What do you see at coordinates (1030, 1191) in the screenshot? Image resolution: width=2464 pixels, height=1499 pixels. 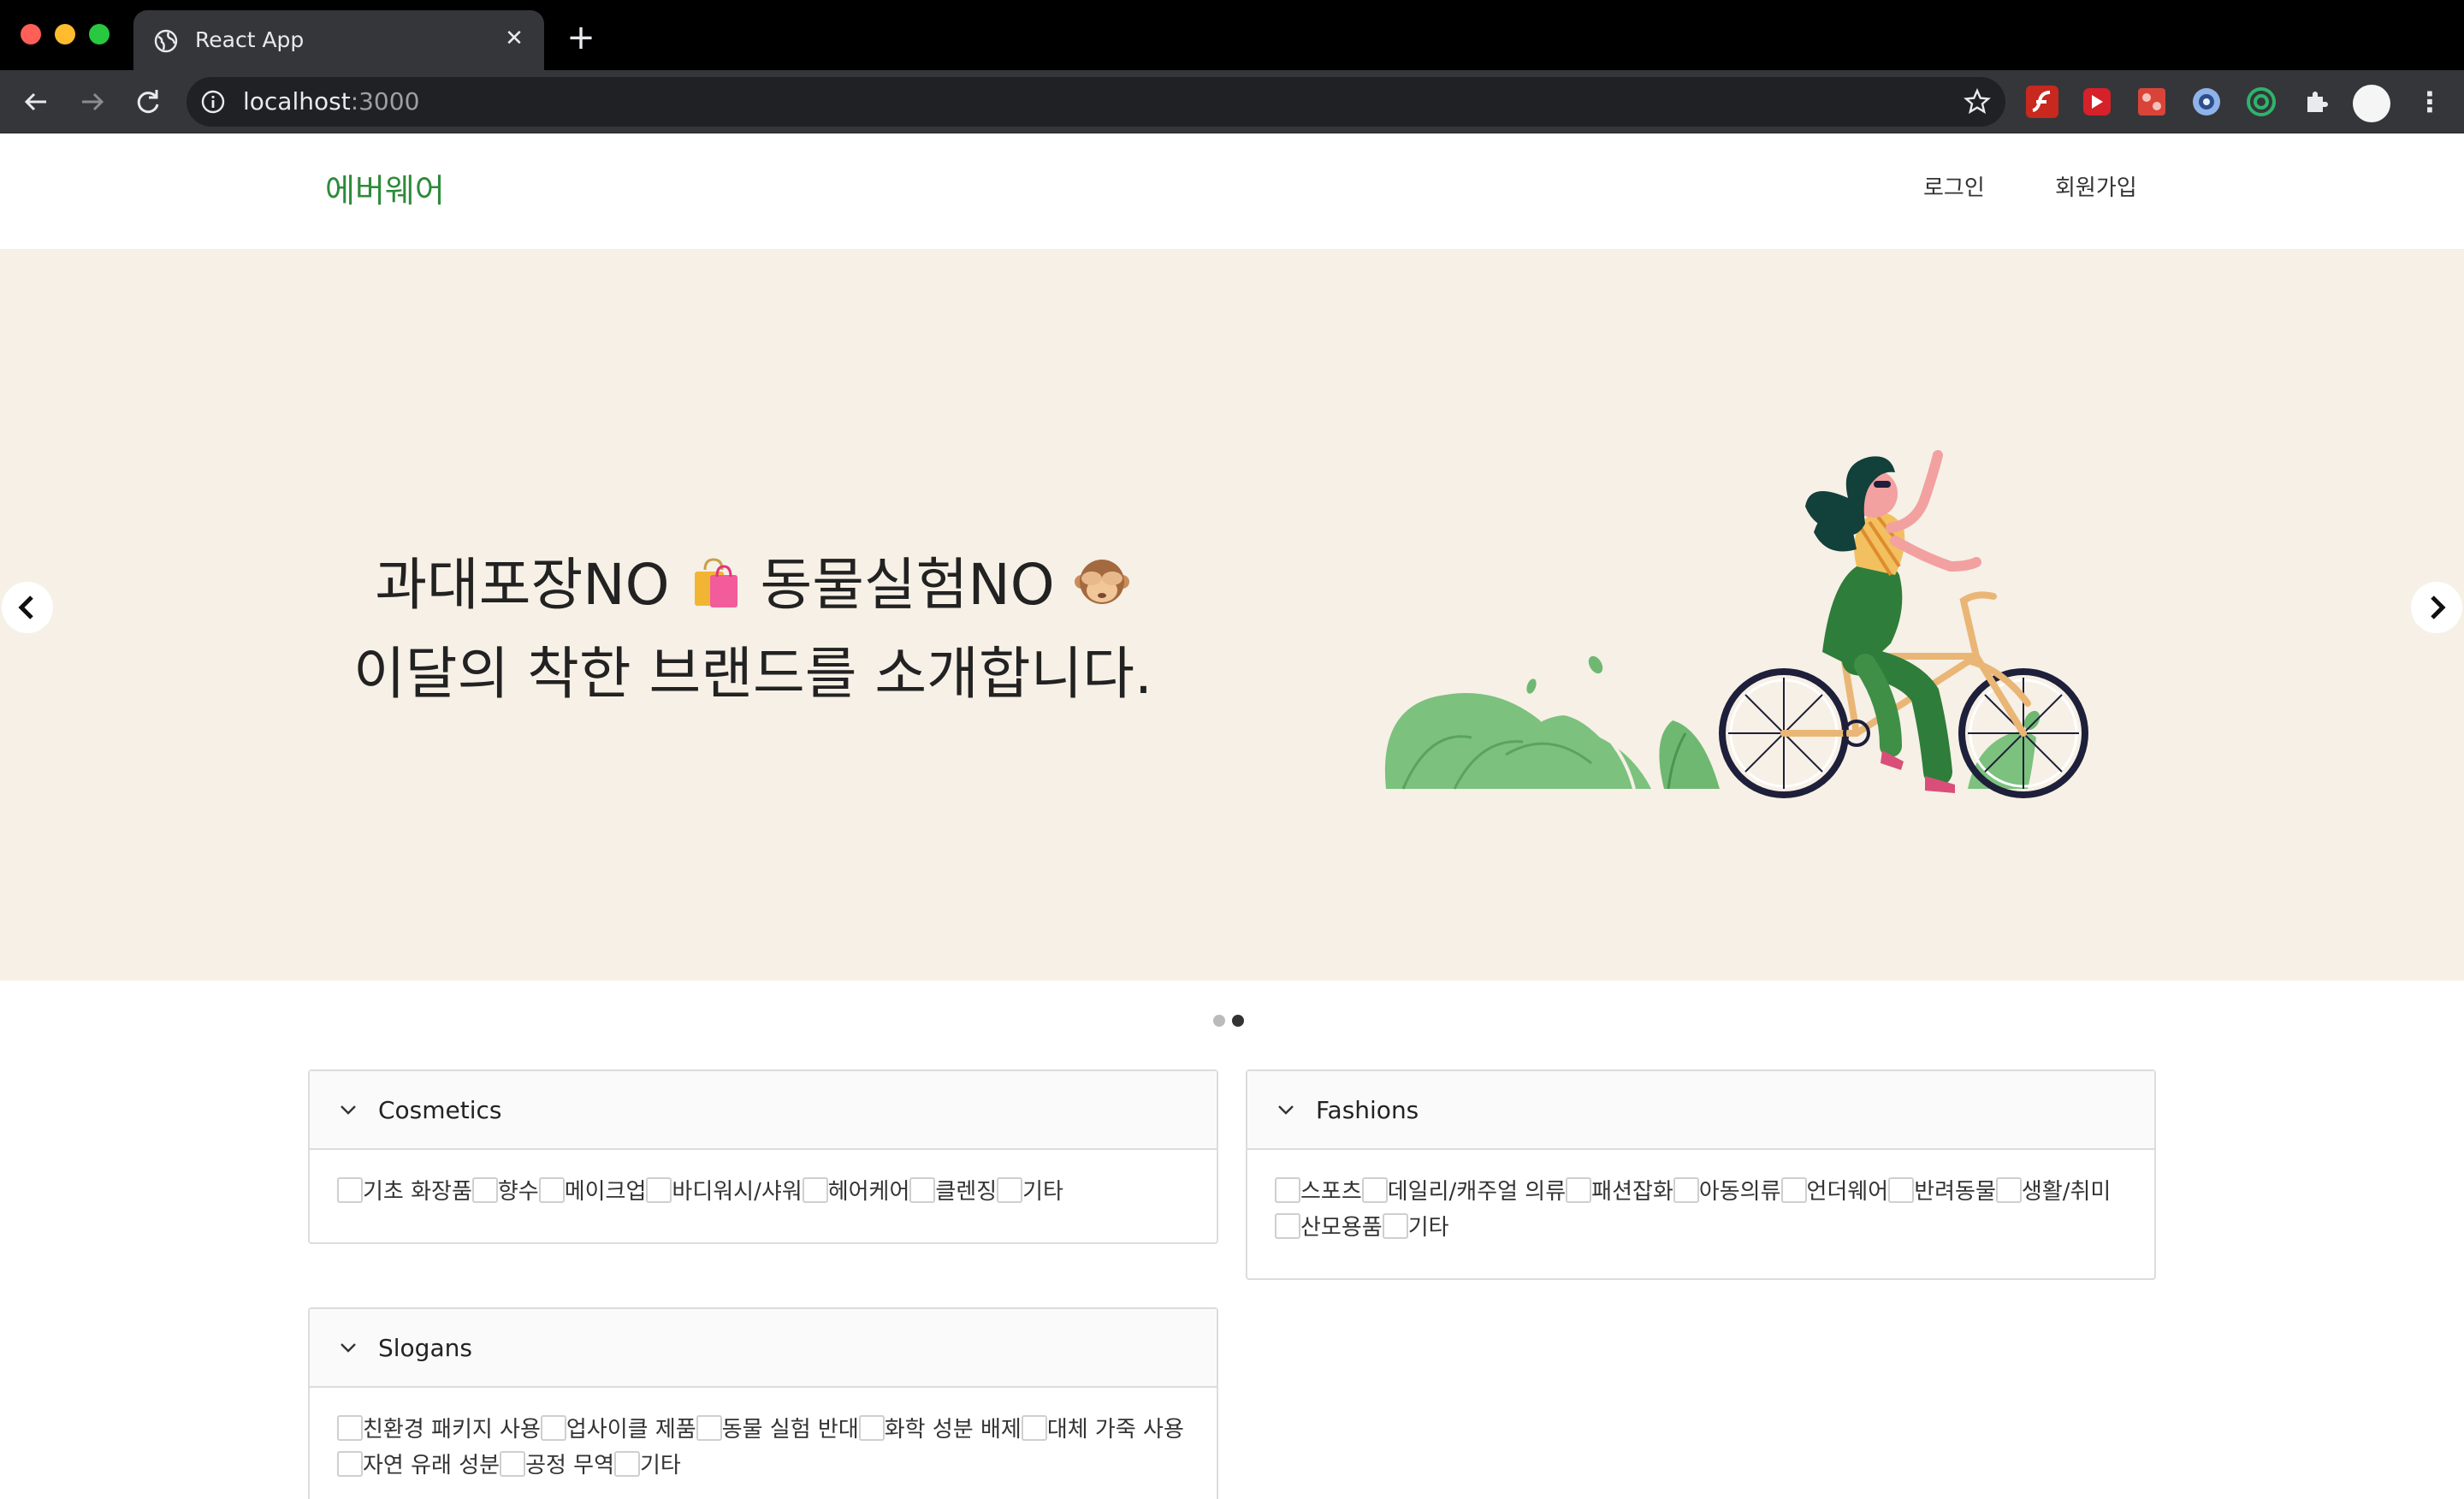 I see `option-other: 기타` at bounding box center [1030, 1191].